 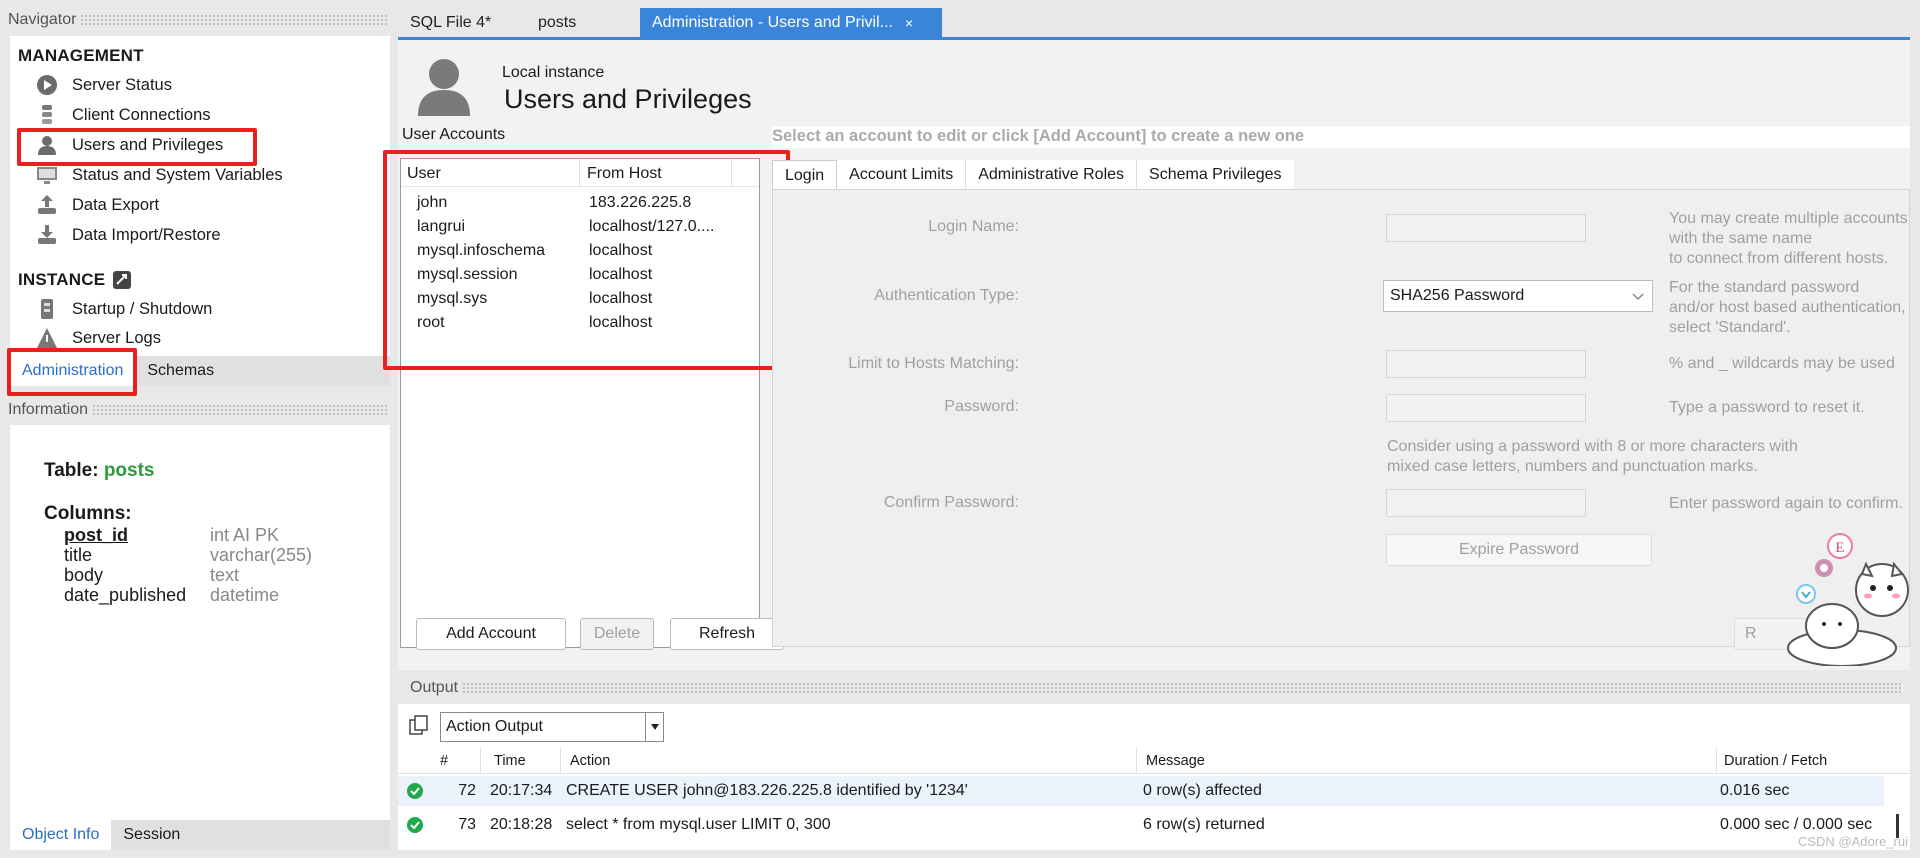 What do you see at coordinates (198, 20) in the screenshot?
I see `navigator-header: Navigator` at bounding box center [198, 20].